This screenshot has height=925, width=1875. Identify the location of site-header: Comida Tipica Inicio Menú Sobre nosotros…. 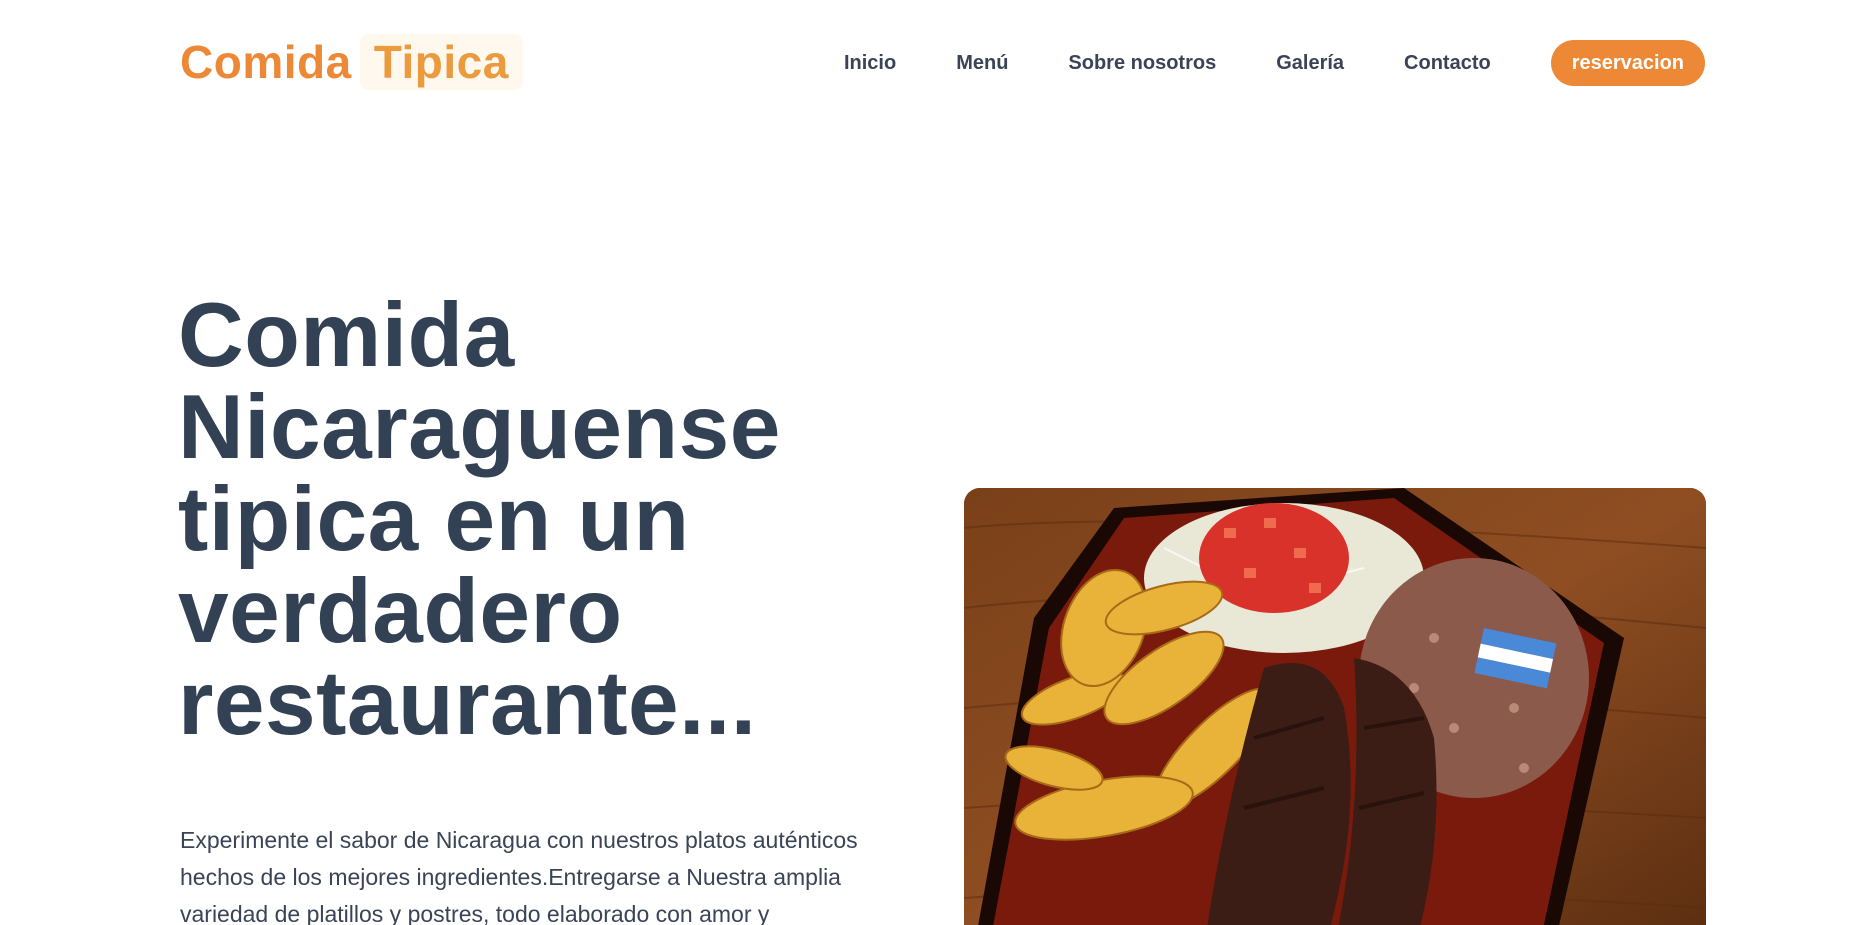
(937, 62).